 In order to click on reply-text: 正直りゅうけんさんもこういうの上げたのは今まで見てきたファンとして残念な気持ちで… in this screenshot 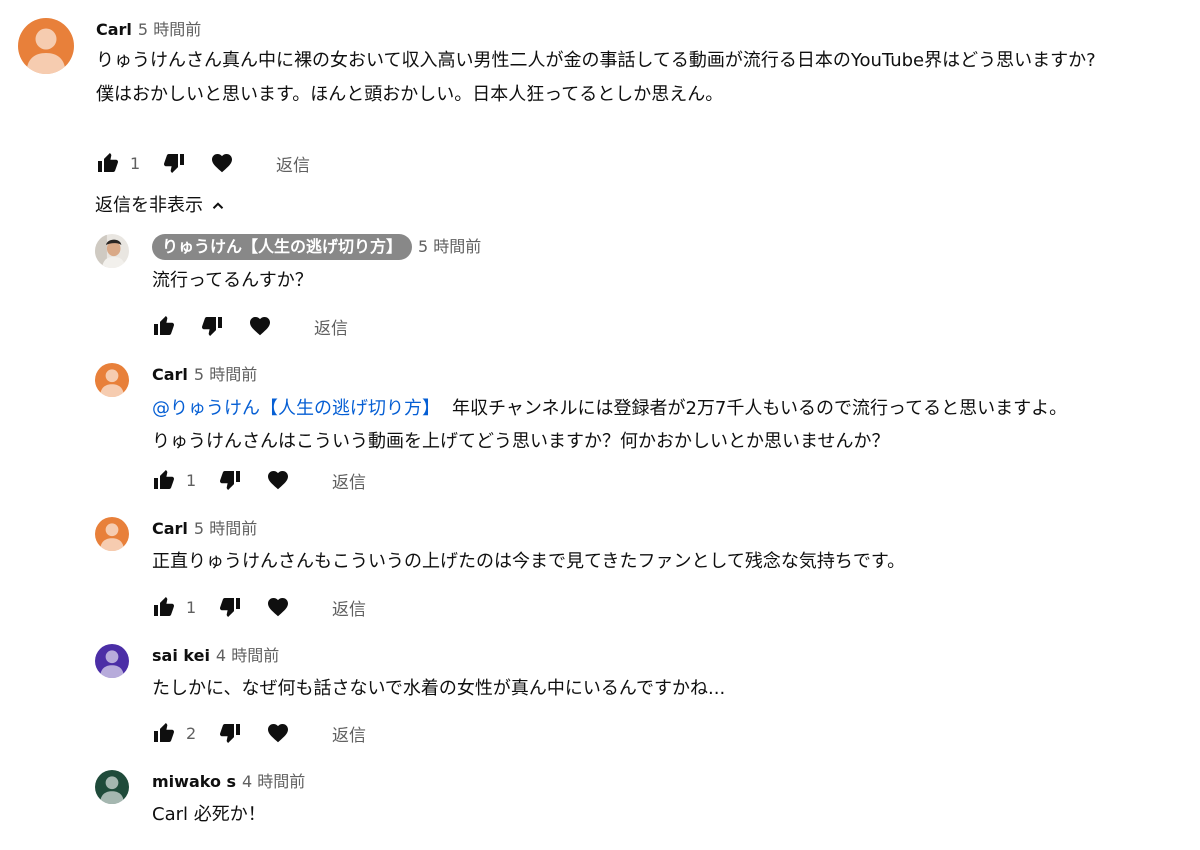, I will do `click(528, 561)`.